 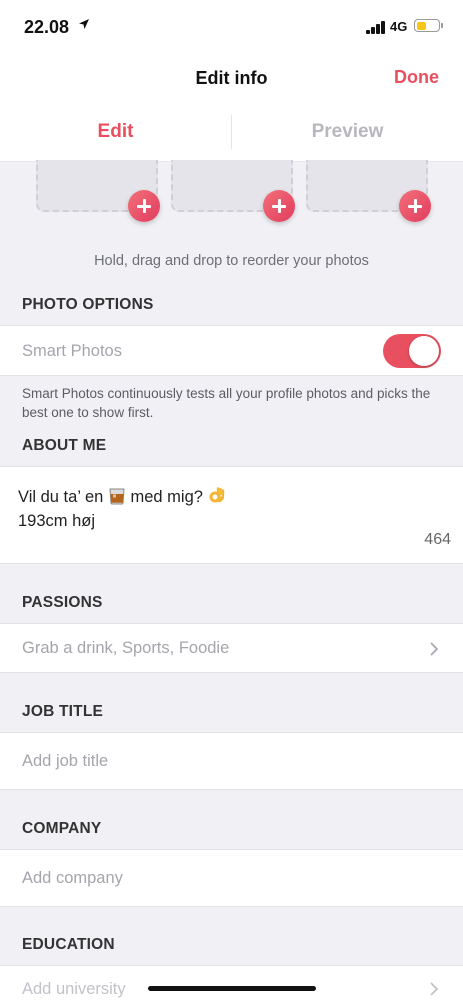 I want to click on passions-value: Grab a drink, Sports, Foodie, so click(x=126, y=648).